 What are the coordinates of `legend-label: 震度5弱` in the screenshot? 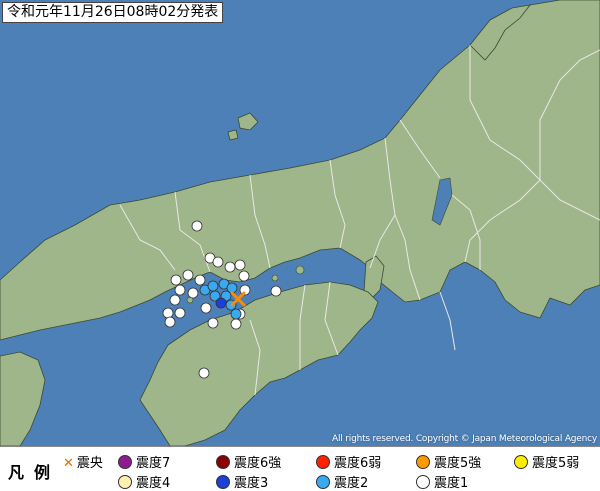 It's located at (556, 463).